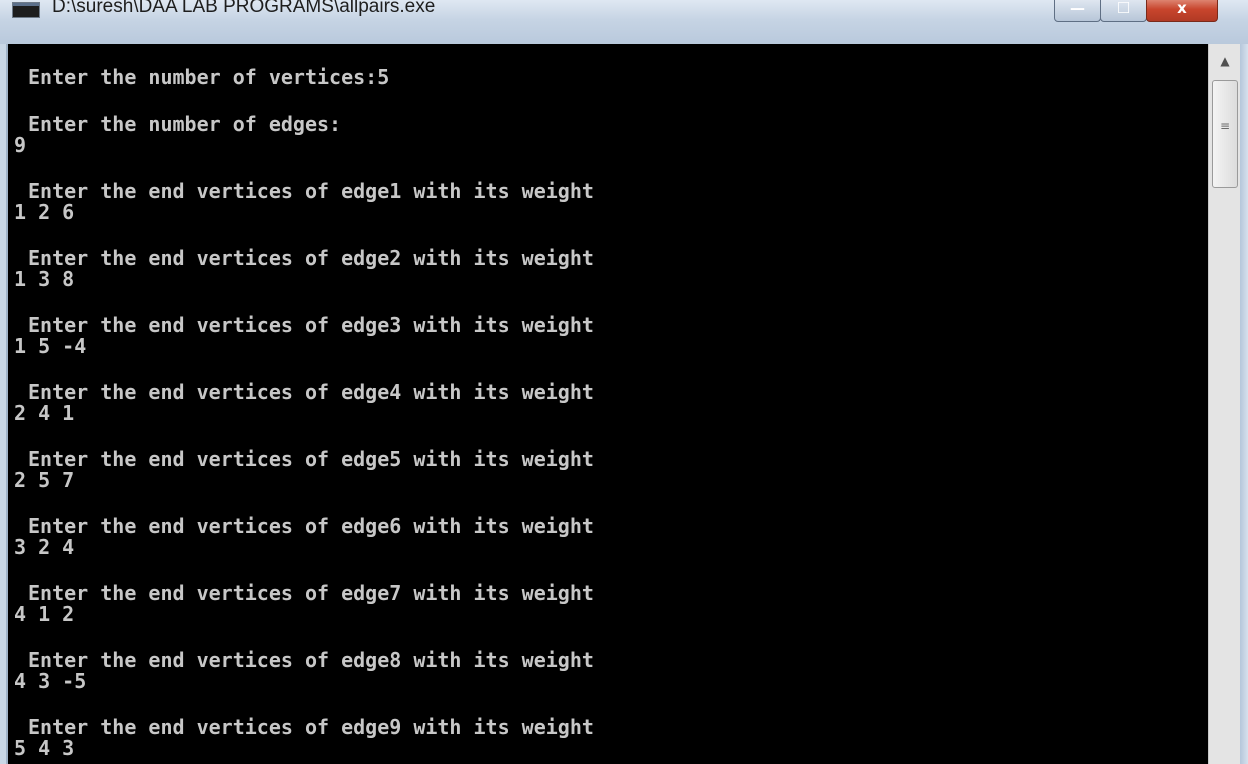 The height and width of the screenshot is (764, 1248). Describe the element at coordinates (1225, 134) in the screenshot. I see `scrollbar-thumb: ≡` at that location.